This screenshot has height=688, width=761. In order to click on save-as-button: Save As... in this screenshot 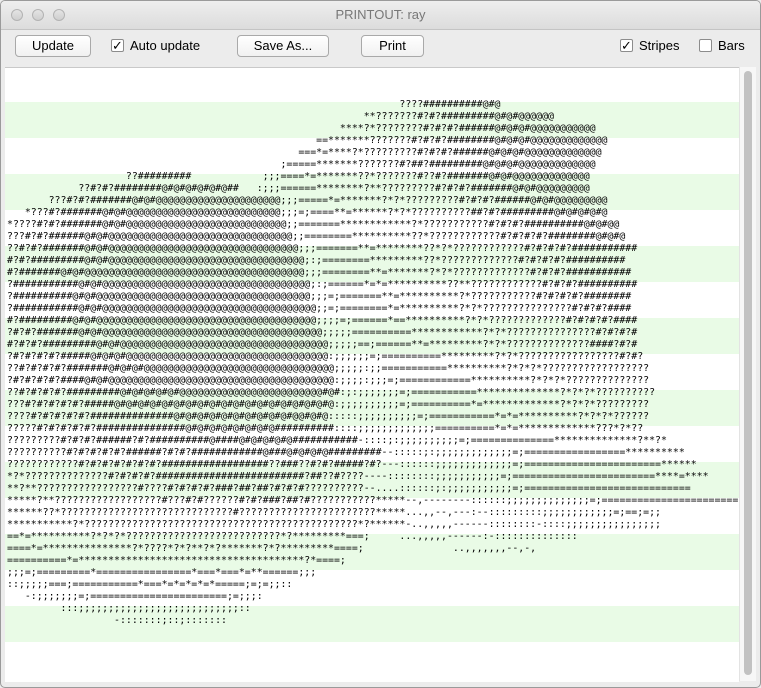, I will do `click(283, 46)`.